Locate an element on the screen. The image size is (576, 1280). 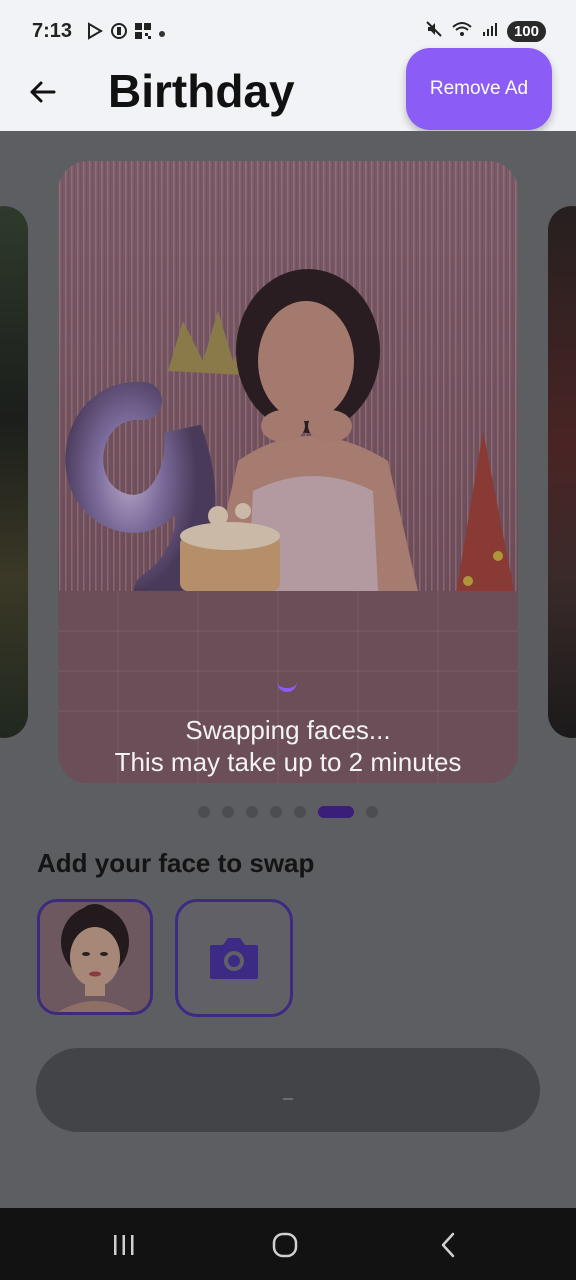
camera-button is located at coordinates (234, 958).